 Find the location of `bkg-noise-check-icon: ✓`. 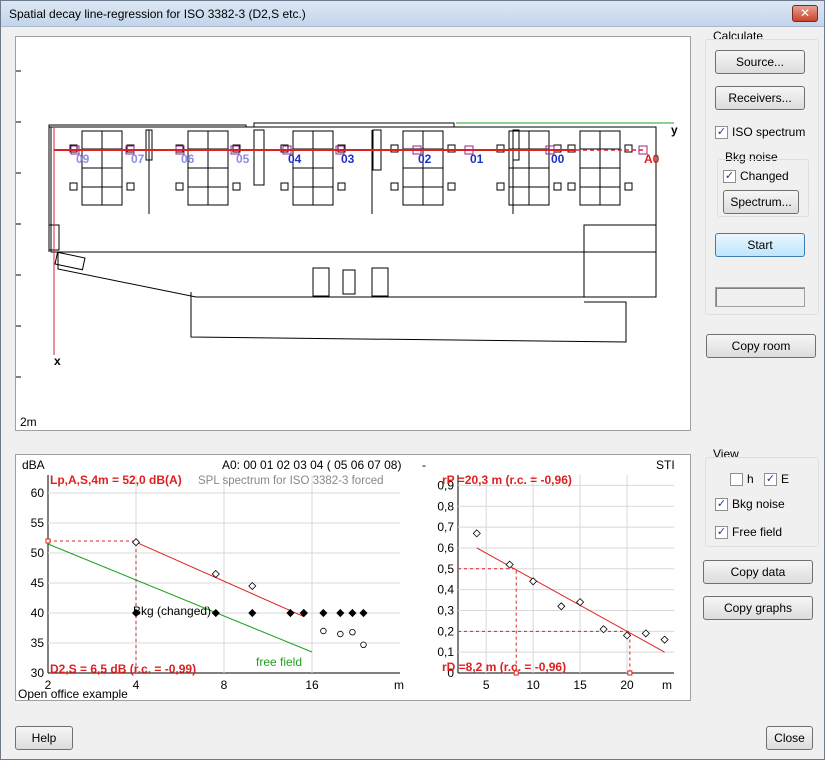

bkg-noise-check-icon: ✓ is located at coordinates (721, 504).